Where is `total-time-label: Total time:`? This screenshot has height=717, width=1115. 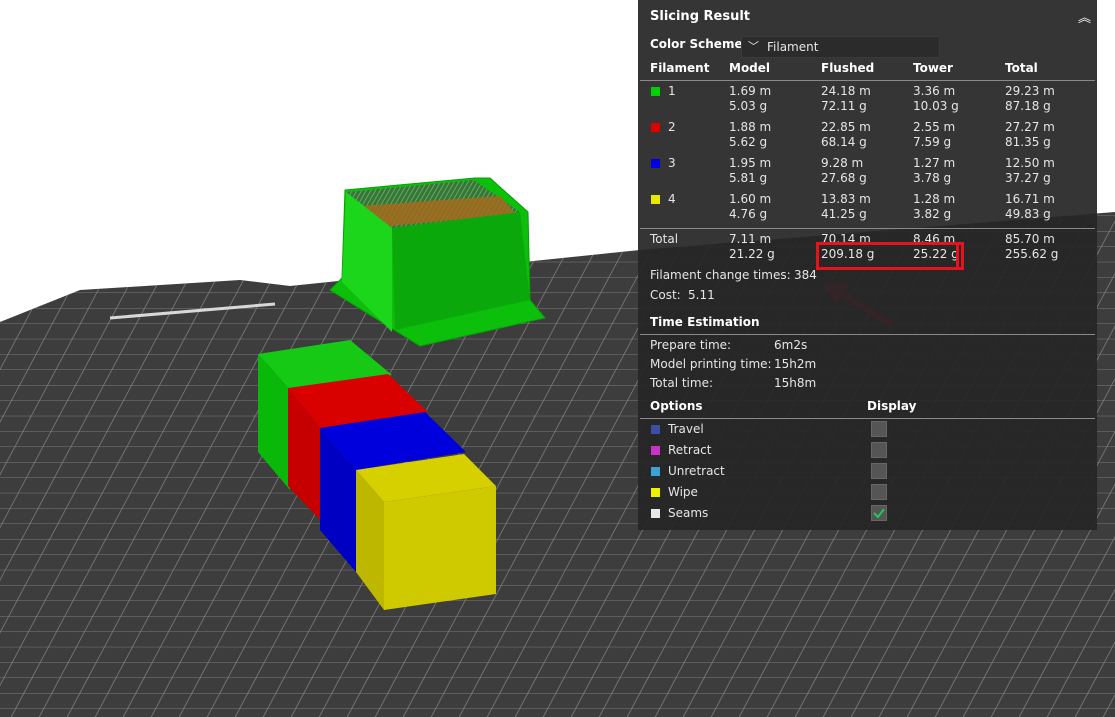 total-time-label: Total time: is located at coordinates (681, 383).